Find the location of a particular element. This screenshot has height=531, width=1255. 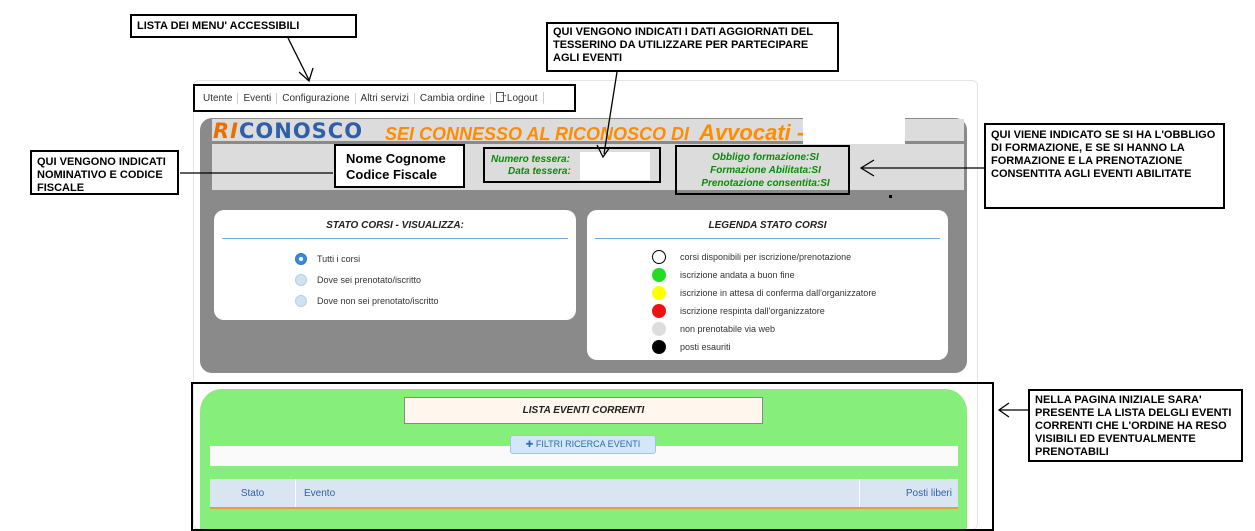

menu-item-altri-servizi: Altri servizi is located at coordinates (385, 98).